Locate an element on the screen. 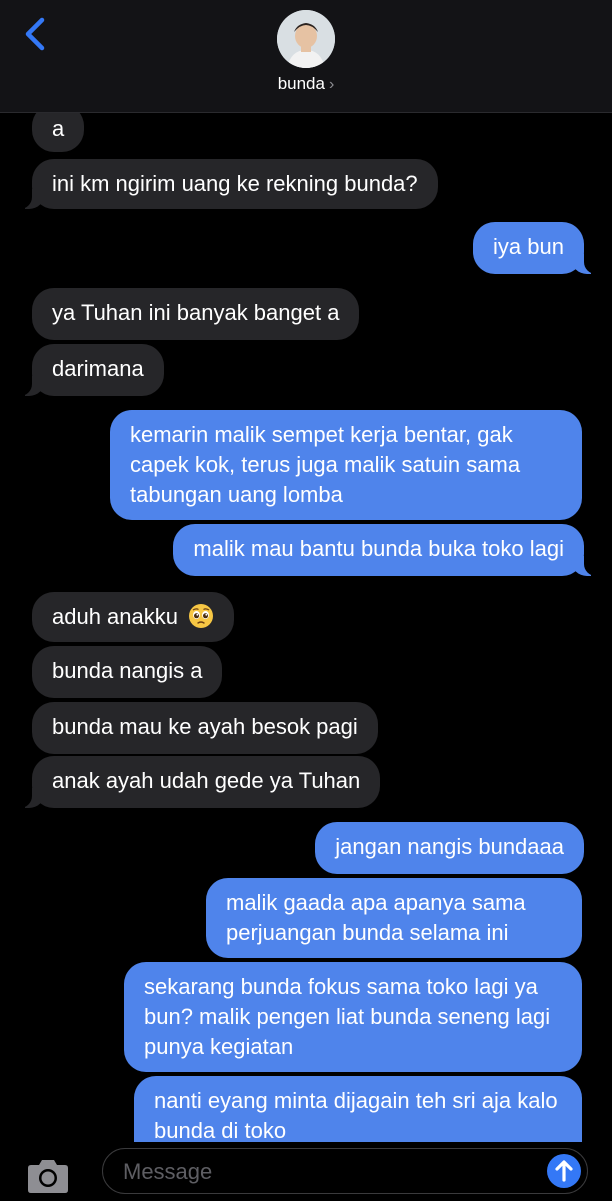 This screenshot has width=612, height=1201. contact-name-label: bunda is located at coordinates (301, 83).